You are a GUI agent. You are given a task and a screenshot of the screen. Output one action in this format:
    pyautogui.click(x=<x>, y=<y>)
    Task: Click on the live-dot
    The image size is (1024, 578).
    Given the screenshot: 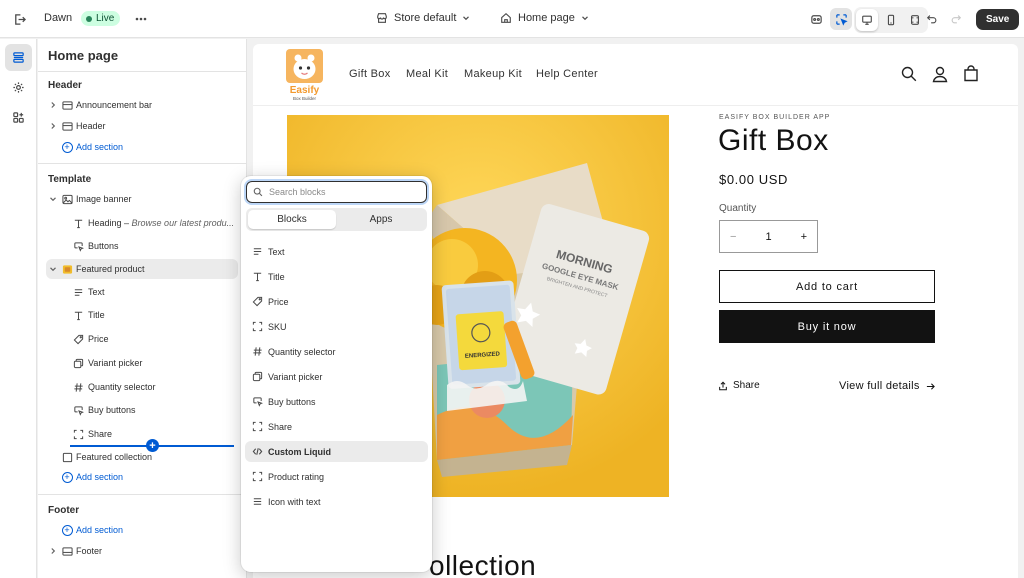 What is the action you would take?
    pyautogui.click(x=89, y=18)
    